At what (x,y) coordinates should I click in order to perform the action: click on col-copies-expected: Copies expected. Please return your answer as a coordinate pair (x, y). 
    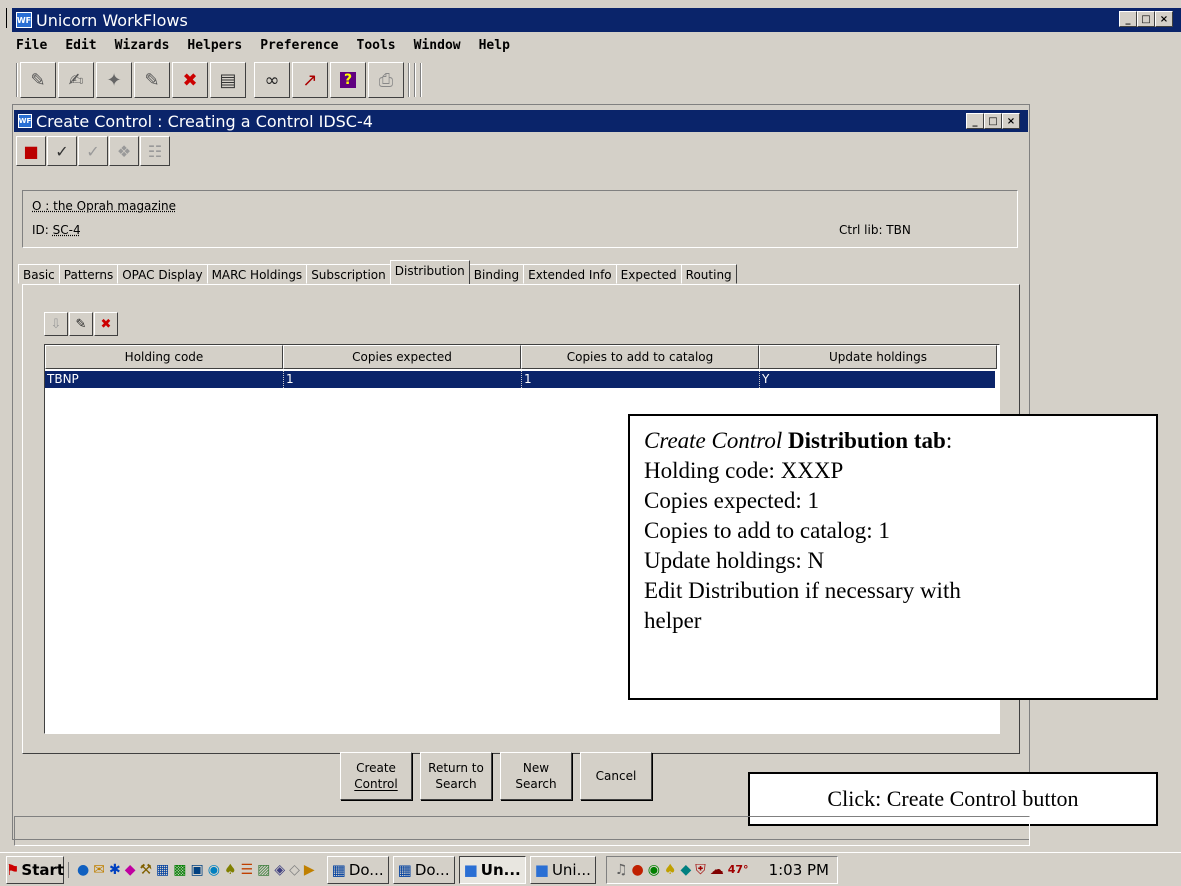
    Looking at the image, I should click on (402, 357).